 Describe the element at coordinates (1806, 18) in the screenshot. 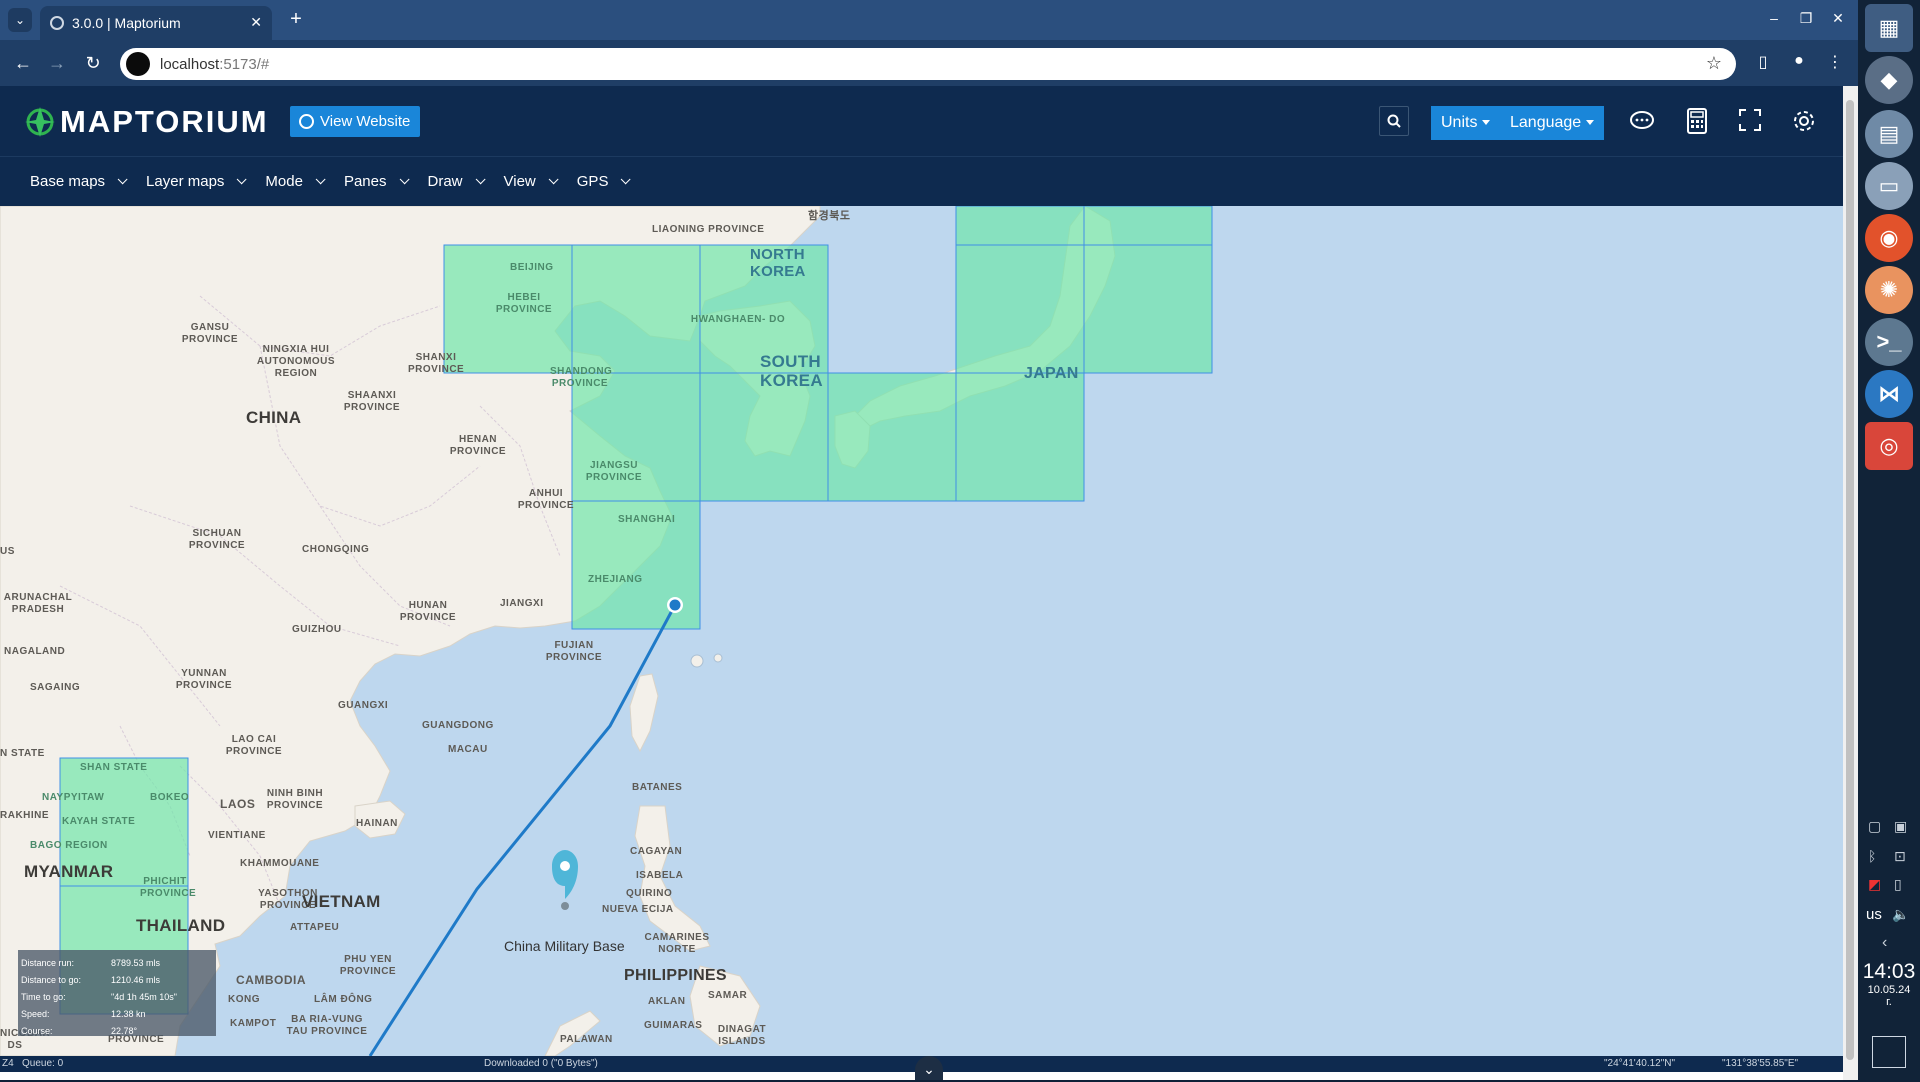

I see `restore-icon: ❐` at that location.